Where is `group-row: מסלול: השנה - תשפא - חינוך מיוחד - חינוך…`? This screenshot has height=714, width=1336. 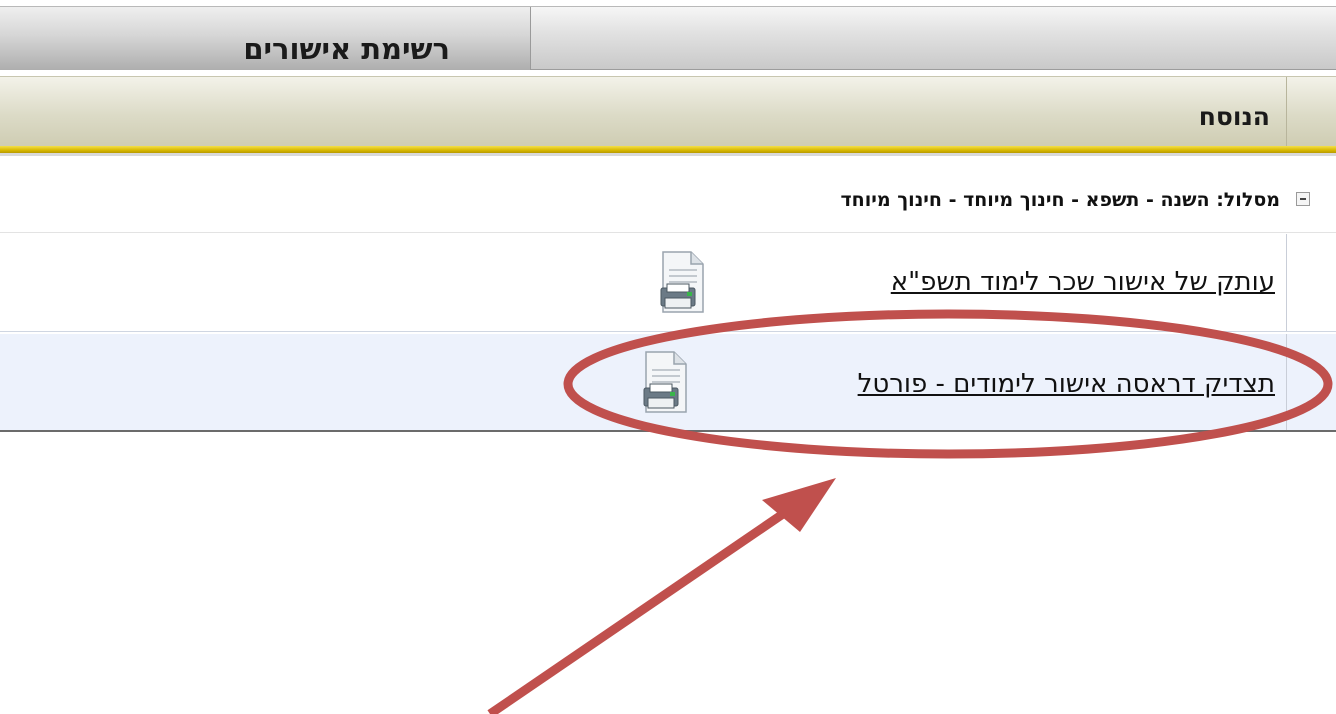
group-row: מסלול: השנה - תשפא - חינוך מיוחד - חינוך… is located at coordinates (668, 199).